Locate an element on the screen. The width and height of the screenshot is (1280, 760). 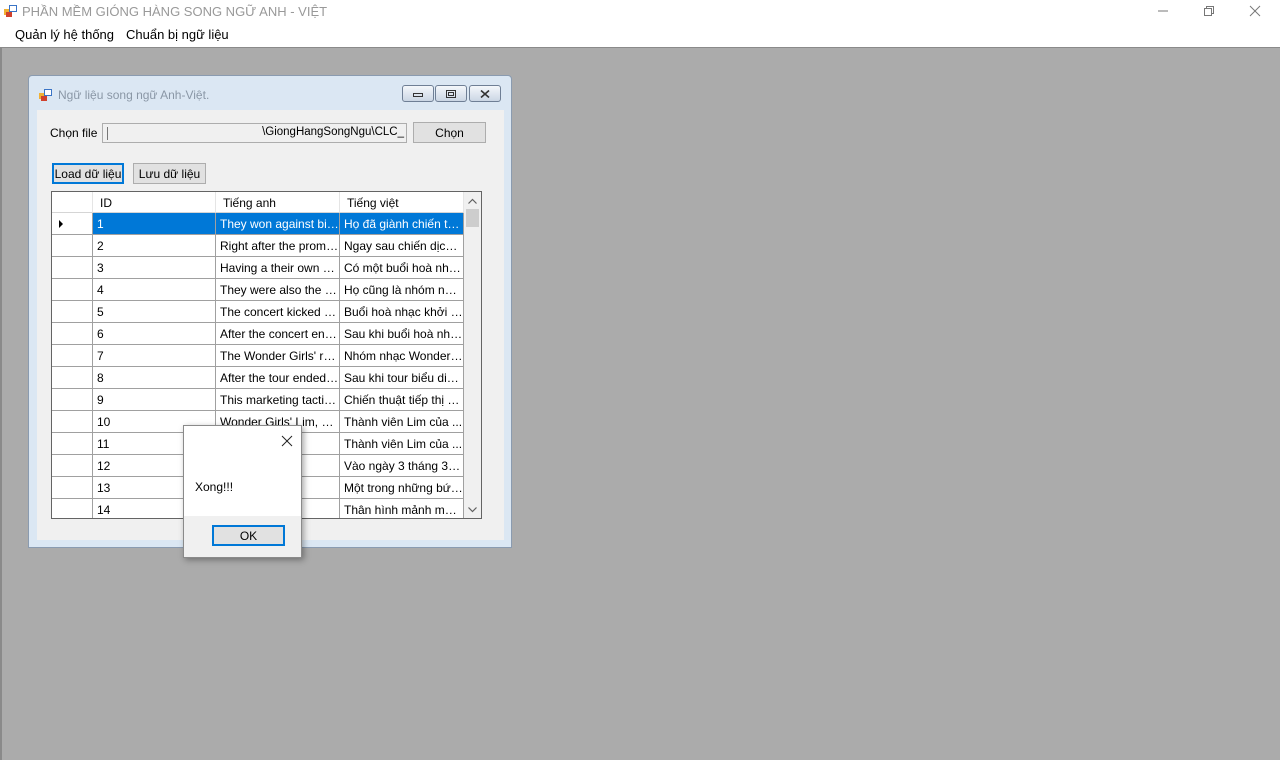
file-path-value: \GiongHangSongNgu\CLC_ is located at coordinates (333, 132).